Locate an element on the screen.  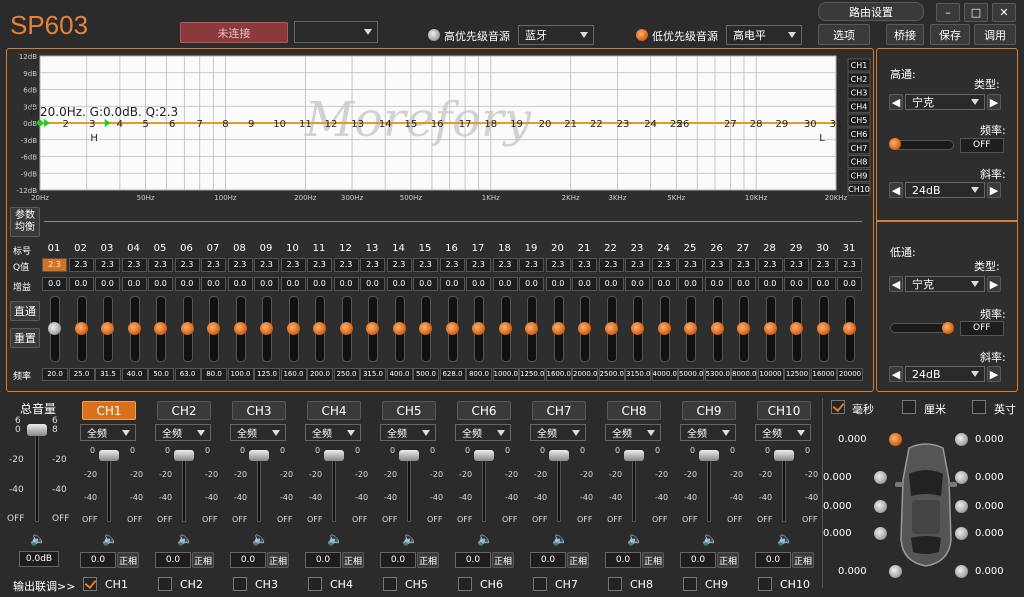
band-freq-input: 2000.0 is located at coordinates (585, 374).